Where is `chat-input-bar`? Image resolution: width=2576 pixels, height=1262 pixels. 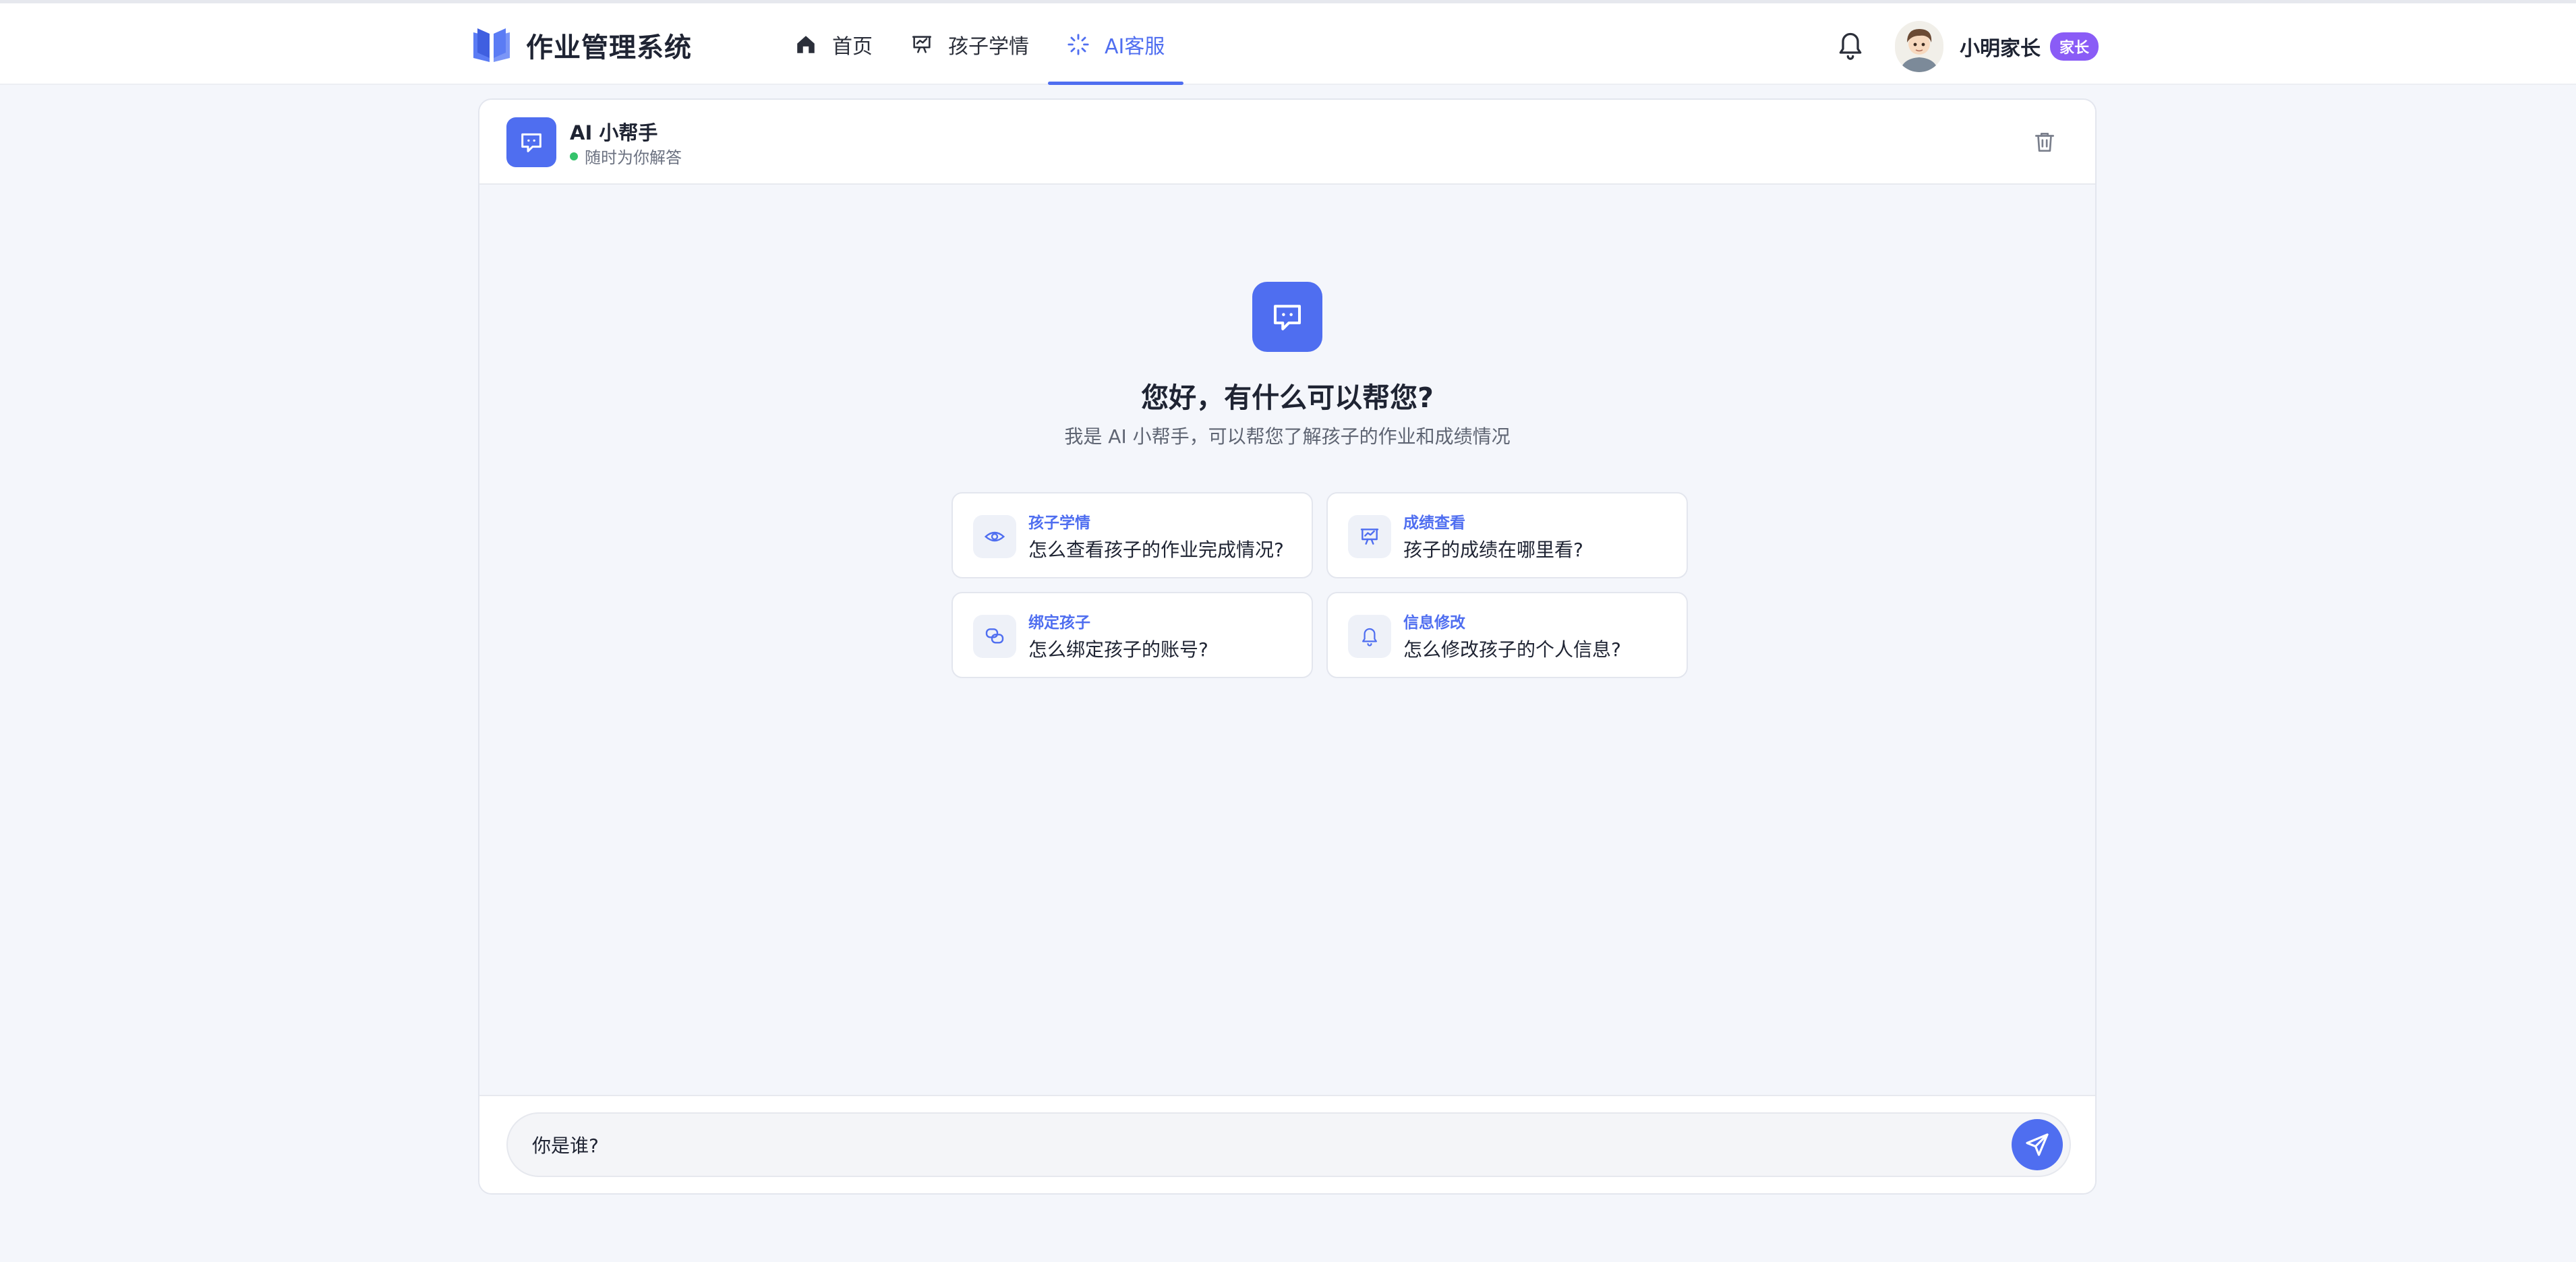 chat-input-bar is located at coordinates (1287, 1144).